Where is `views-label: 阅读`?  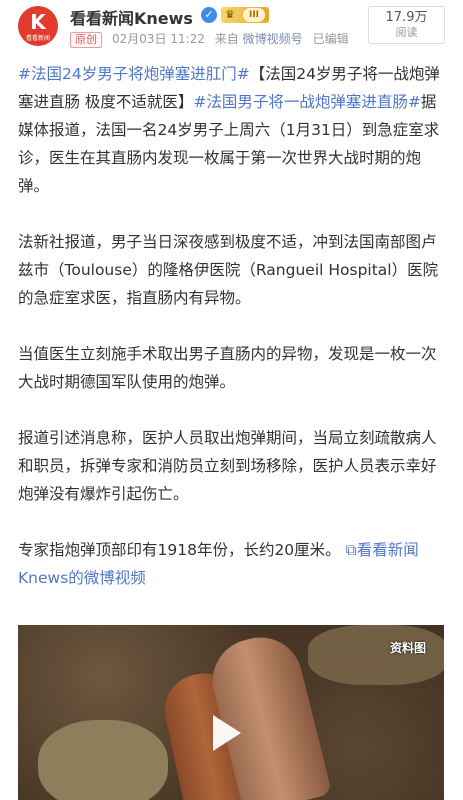 views-label: 阅读 is located at coordinates (406, 32).